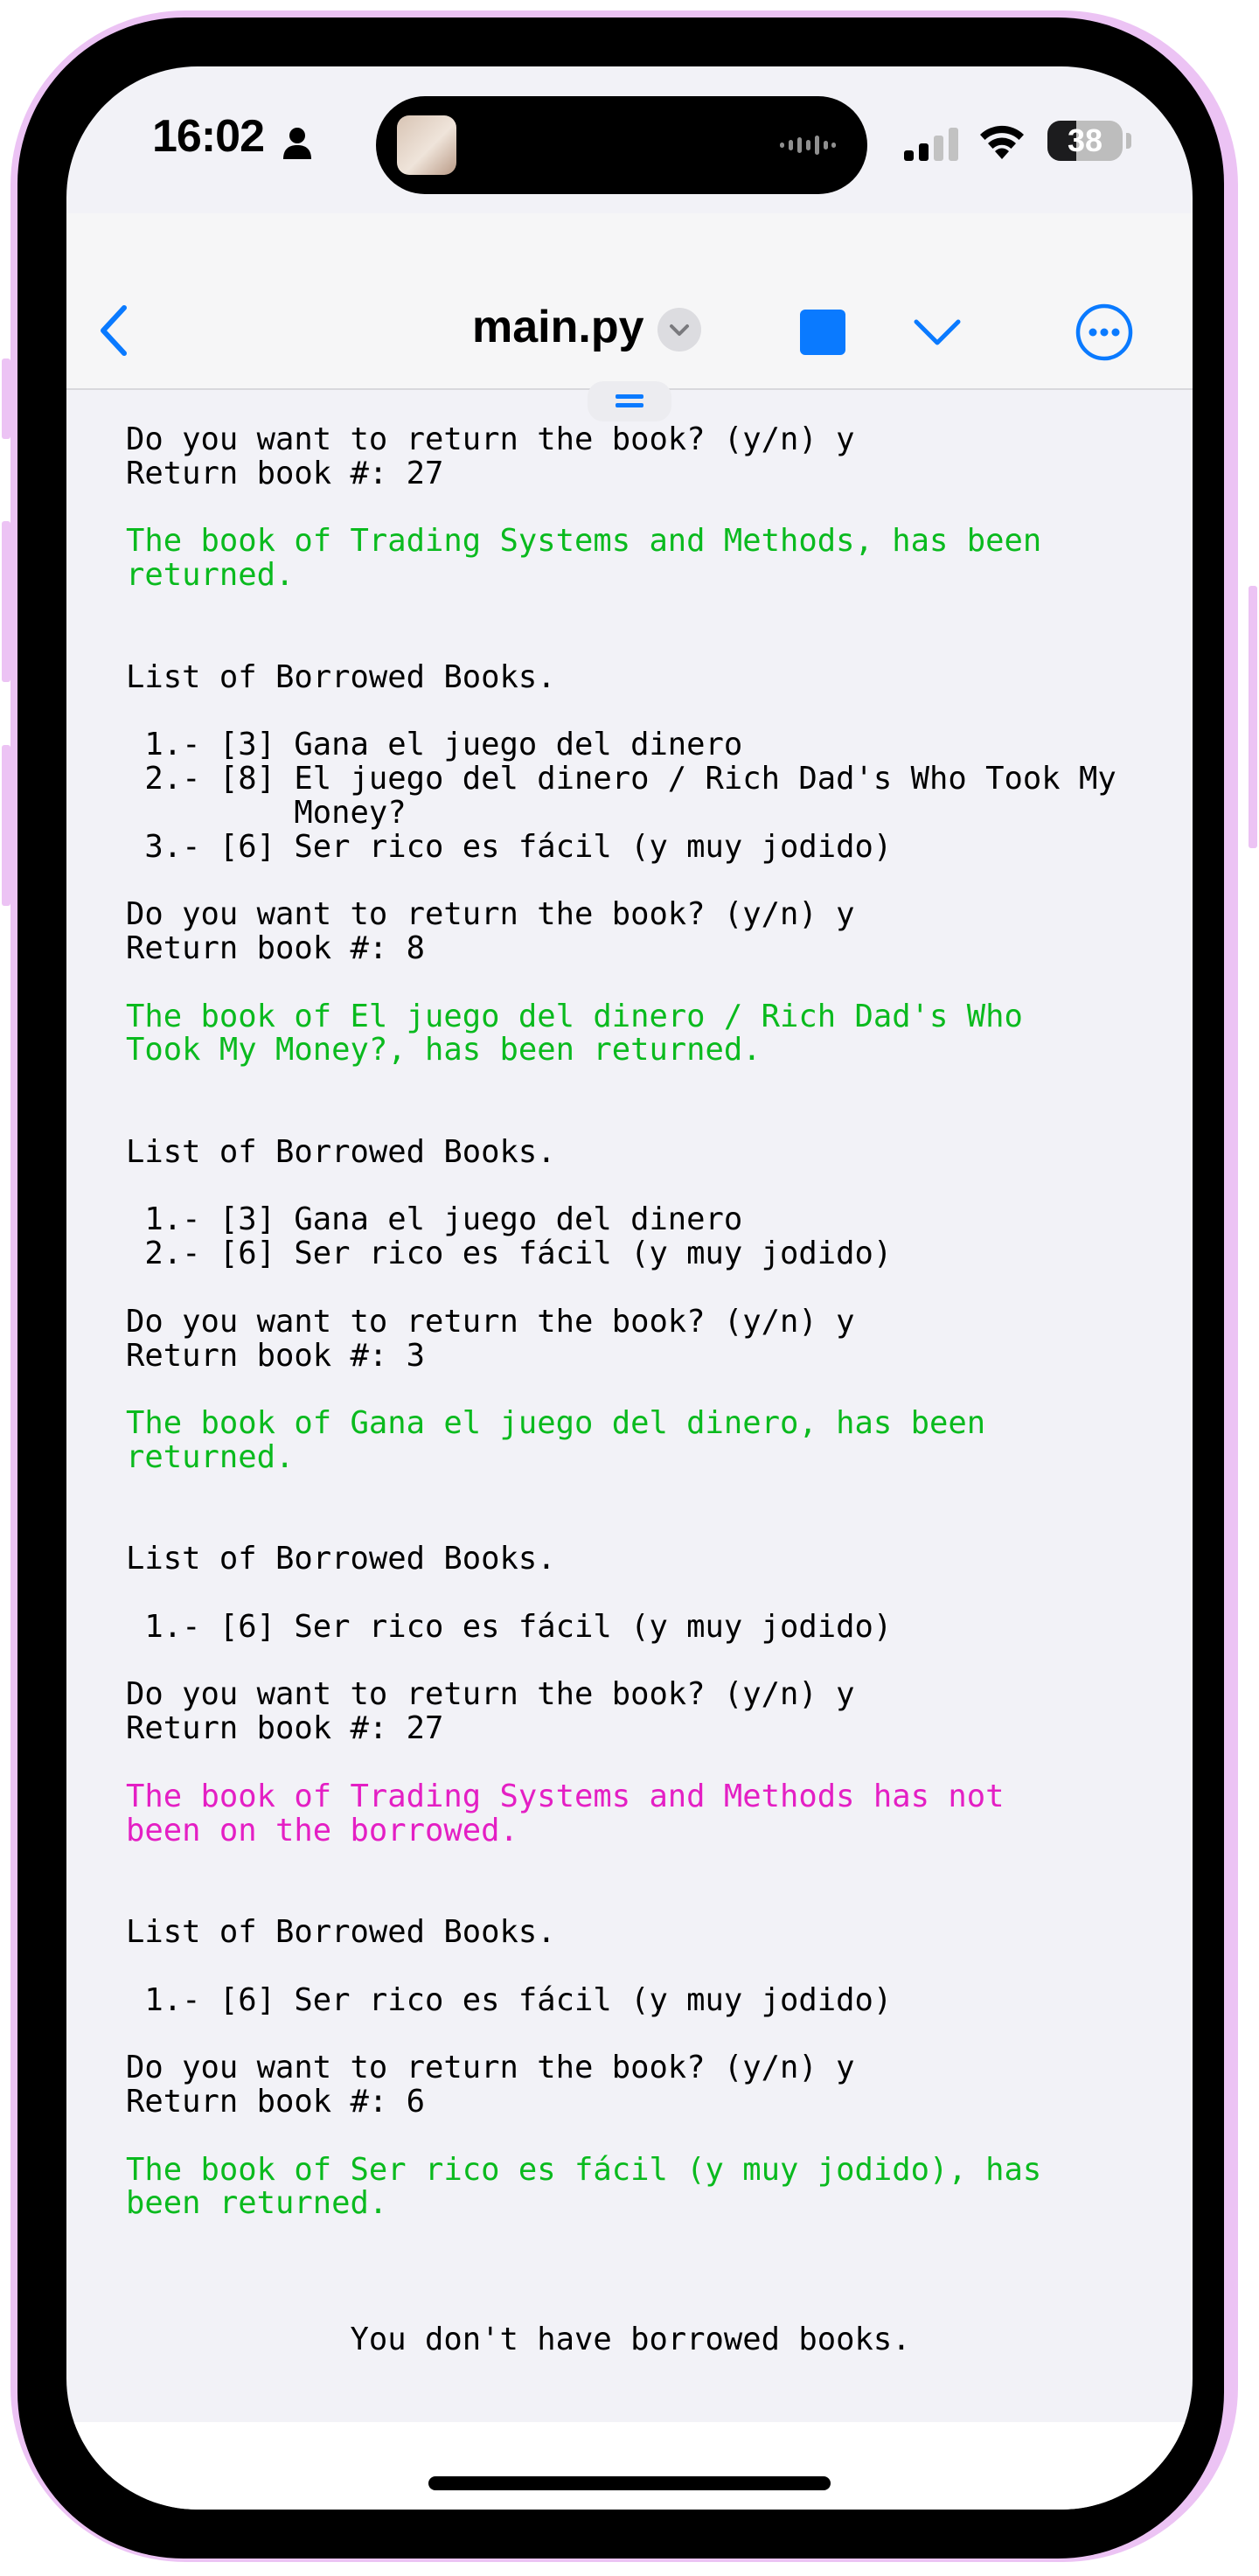  What do you see at coordinates (630, 401) in the screenshot?
I see `console-resize-handle` at bounding box center [630, 401].